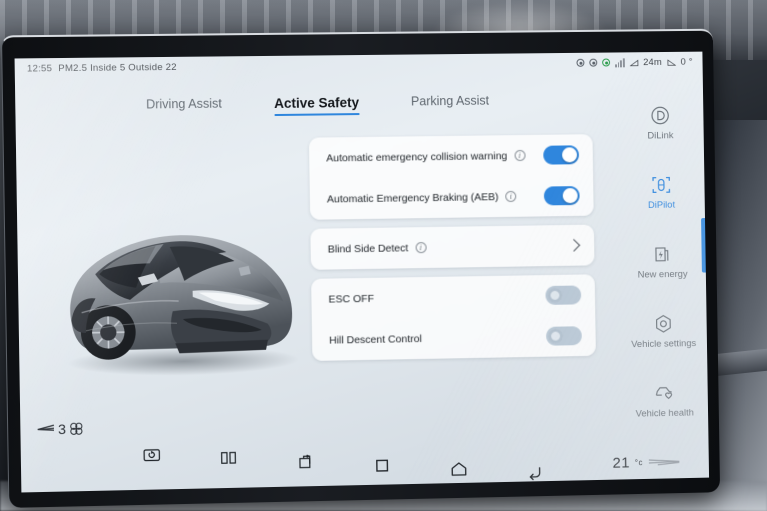 This screenshot has height=511, width=767. What do you see at coordinates (39, 68) in the screenshot?
I see `status-time: 12:55` at bounding box center [39, 68].